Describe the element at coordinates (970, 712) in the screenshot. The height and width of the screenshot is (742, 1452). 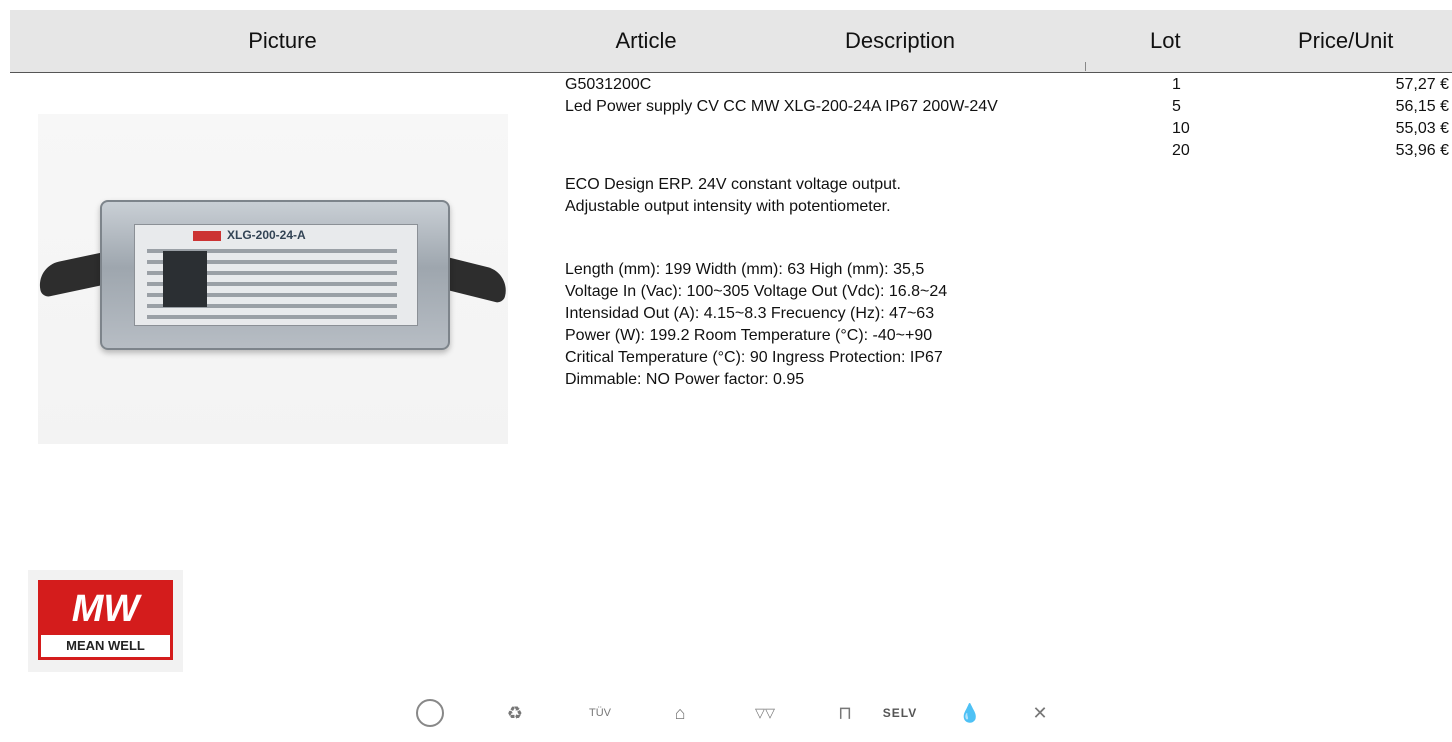
I see `water-icon: 💧` at that location.